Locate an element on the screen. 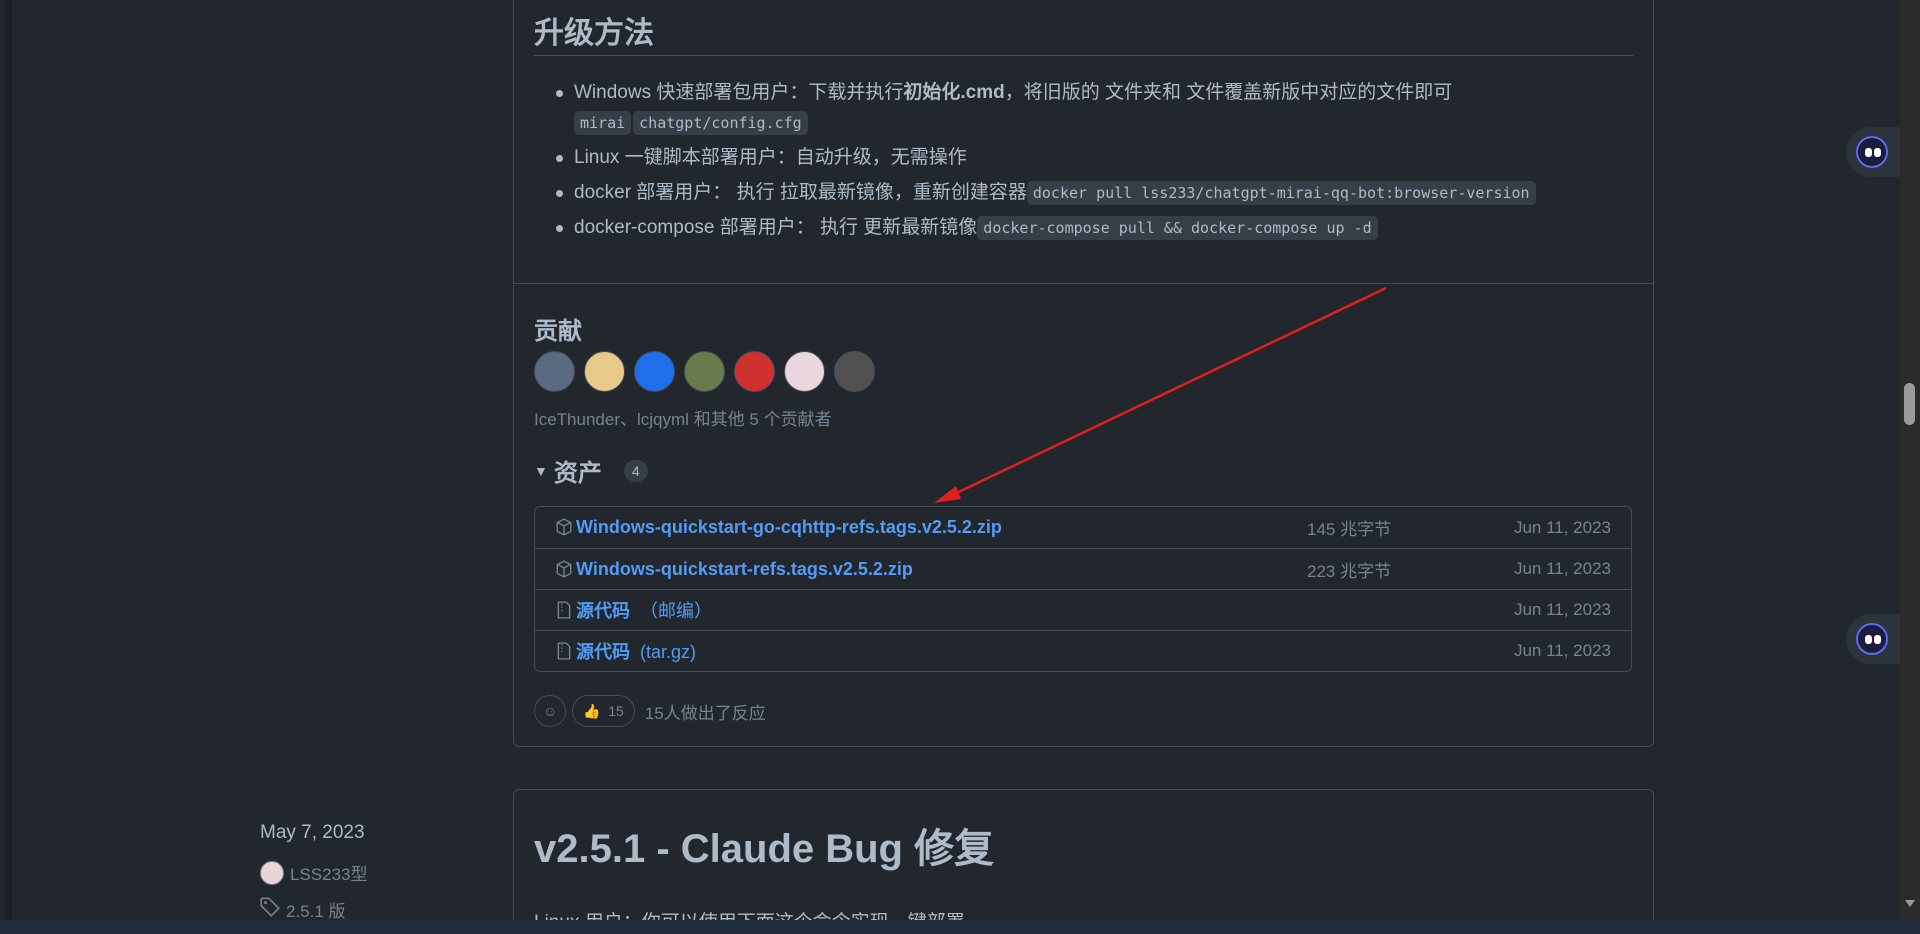 The height and width of the screenshot is (934, 1920). release-title: v2.5.1 - Claude Bug 修复 is located at coordinates (764, 845).